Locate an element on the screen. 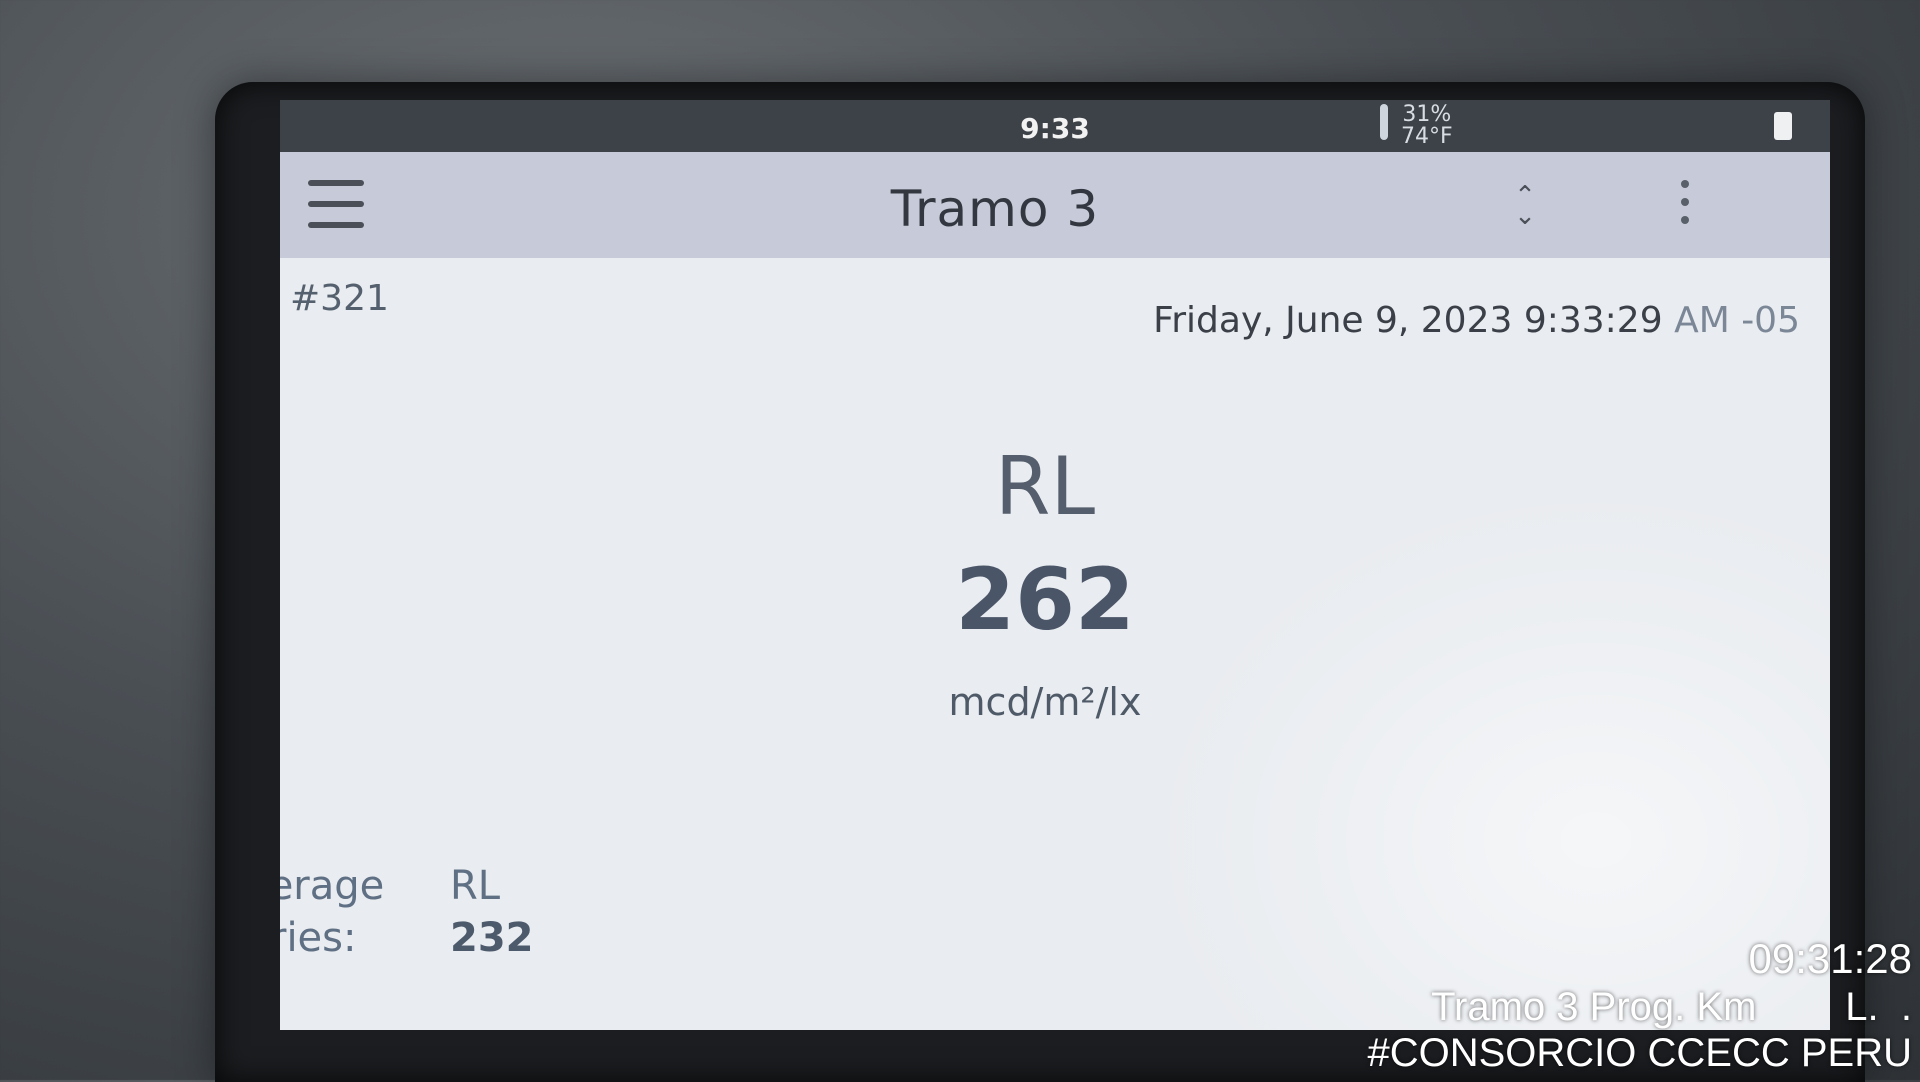 This screenshot has width=1920, height=1082. status-bar: 9:33 31% 74°F is located at coordinates (1055, 126).